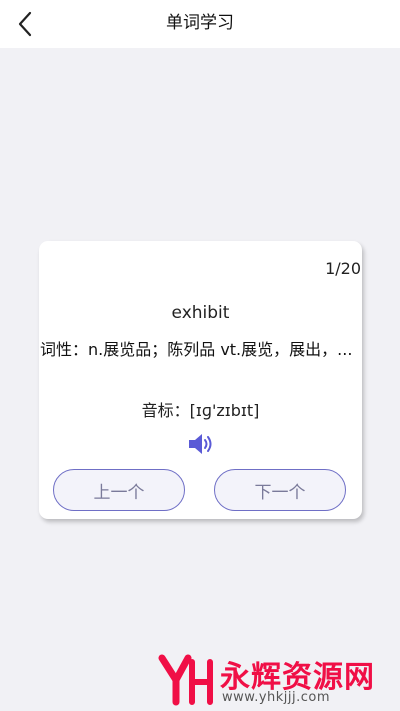 The height and width of the screenshot is (711, 400). I want to click on phonetic-text: 音标：[ɪɡ'zɪbɪt], so click(200, 410).